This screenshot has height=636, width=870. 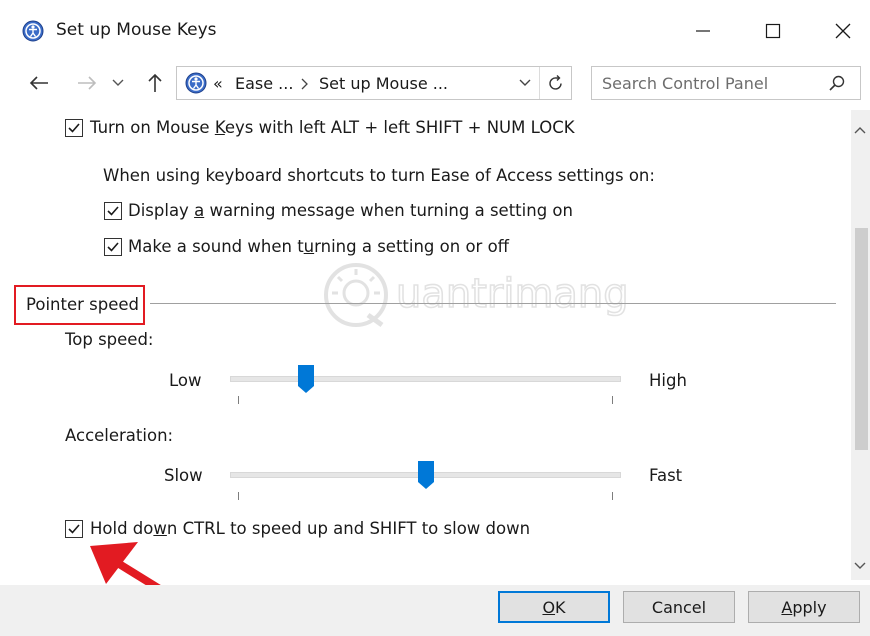 I want to click on top-speed-low-label: Low, so click(x=185, y=380).